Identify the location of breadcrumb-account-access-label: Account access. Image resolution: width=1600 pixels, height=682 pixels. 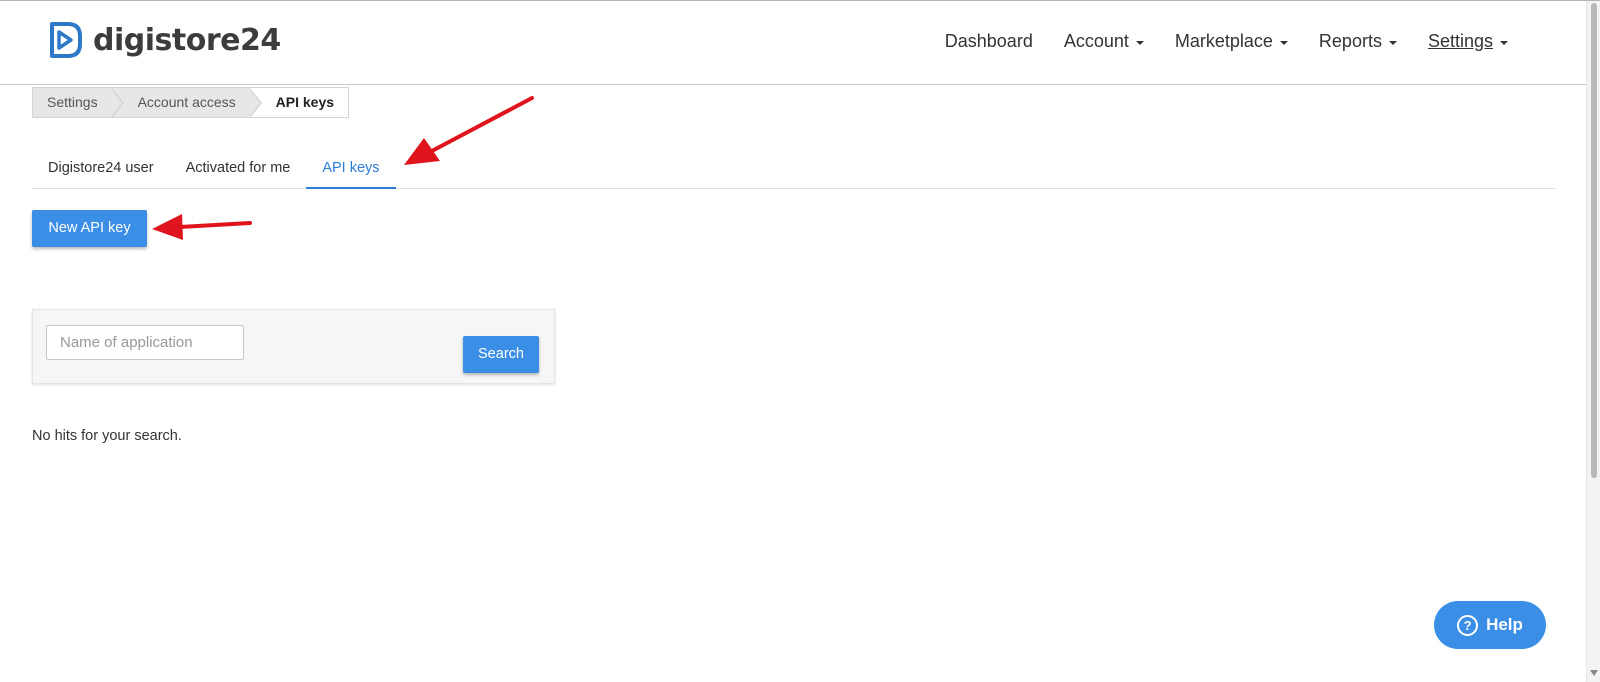
(186, 102).